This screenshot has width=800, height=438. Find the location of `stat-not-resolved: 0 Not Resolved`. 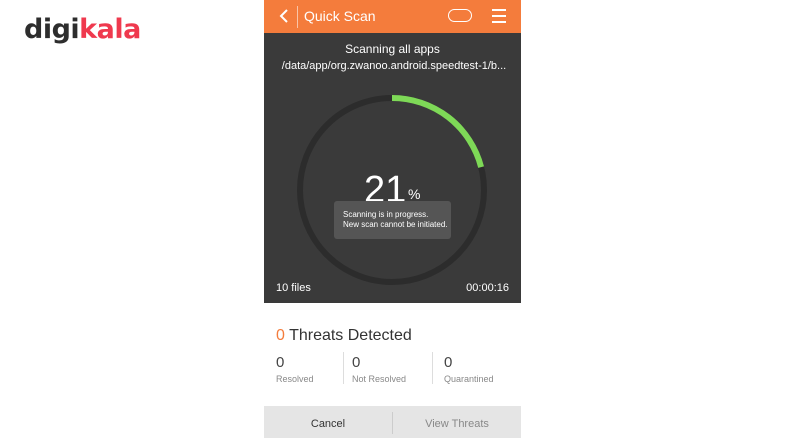

stat-not-resolved: 0 Not Resolved is located at coordinates (379, 369).